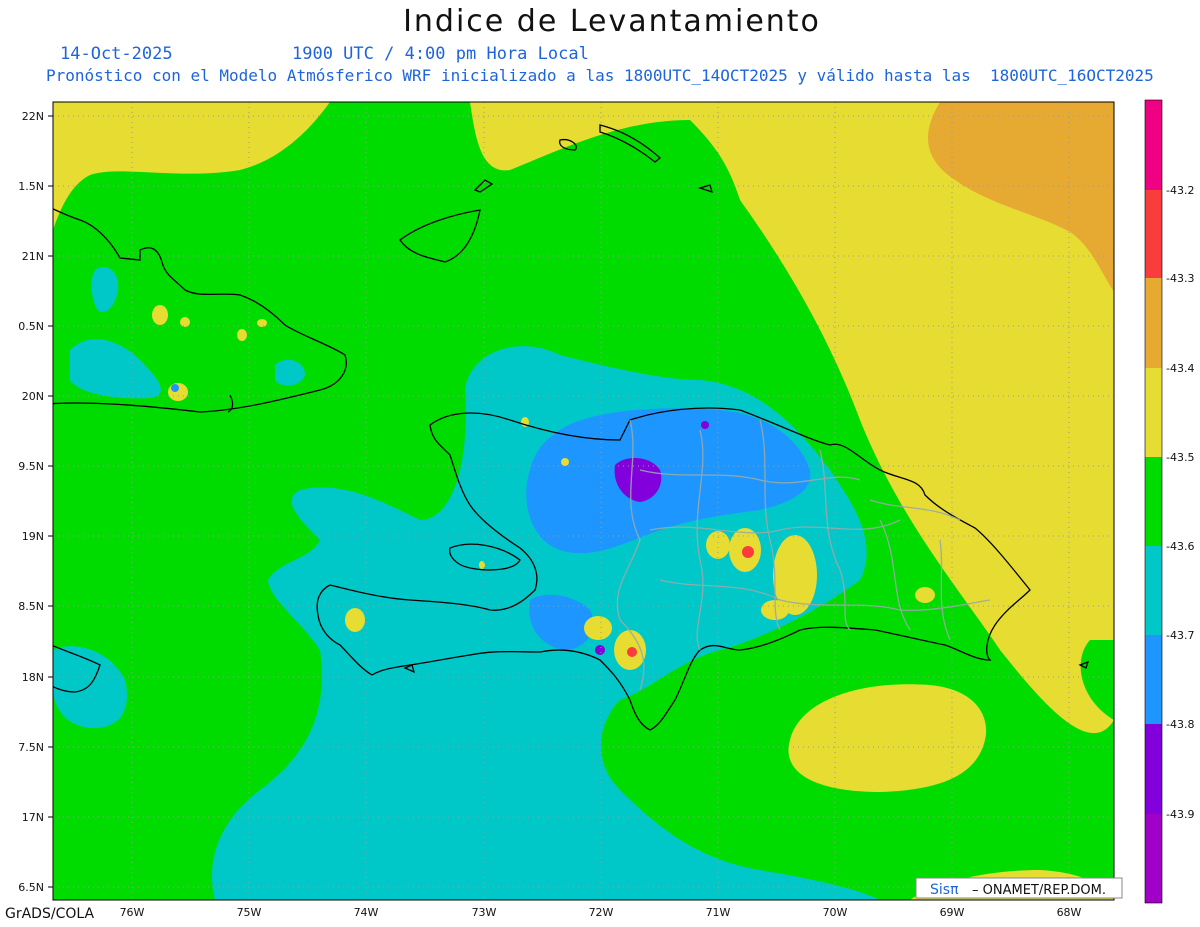 Image resolution: width=1200 pixels, height=927 pixels. What do you see at coordinates (249, 912) in the screenshot?
I see `lon-label: 75W` at bounding box center [249, 912].